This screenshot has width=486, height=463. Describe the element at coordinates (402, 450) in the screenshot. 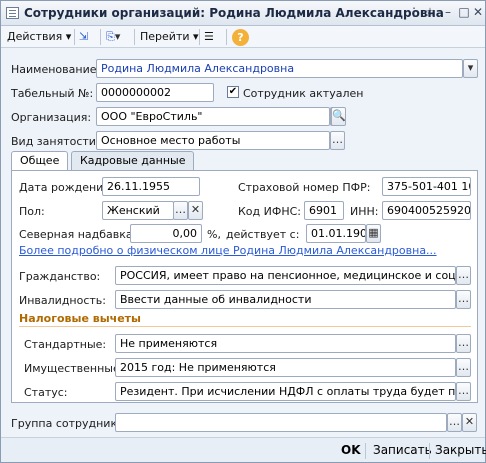

I see `save-button: Записать` at that location.